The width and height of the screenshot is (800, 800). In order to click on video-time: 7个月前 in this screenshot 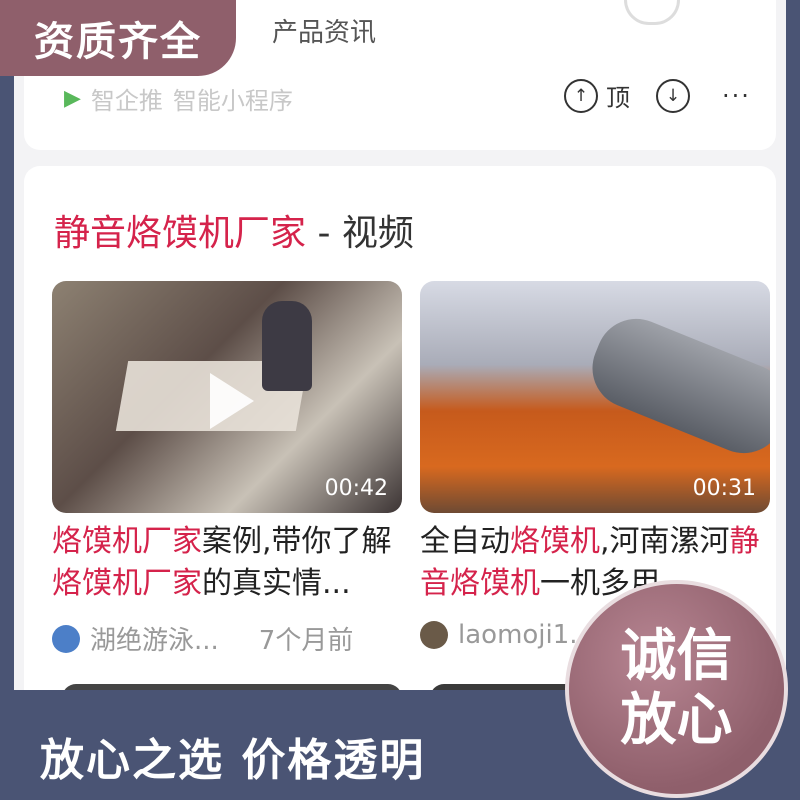, I will do `click(306, 641)`.